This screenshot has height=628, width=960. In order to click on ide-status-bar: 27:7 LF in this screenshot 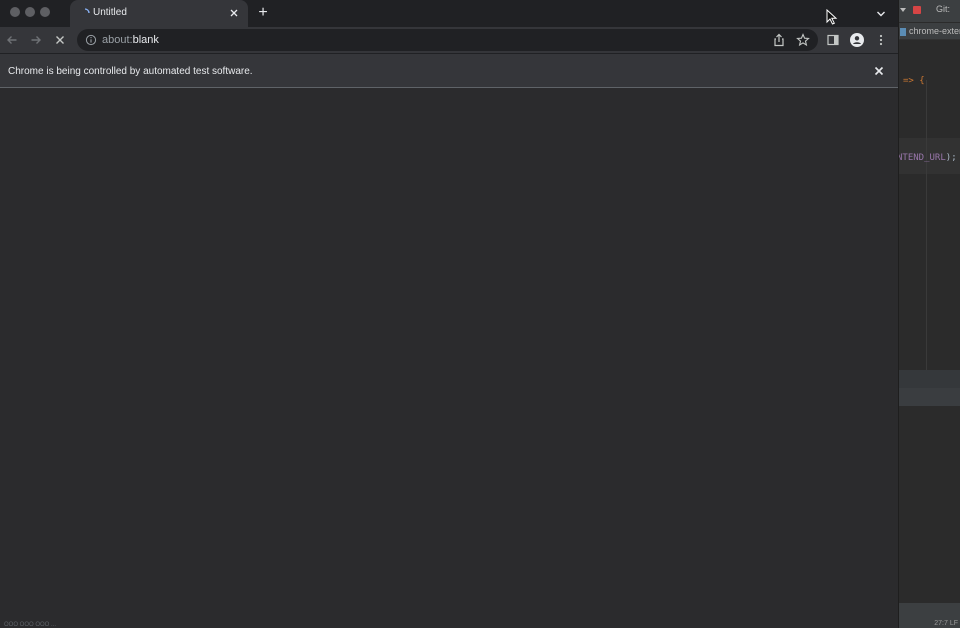, I will do `click(929, 615)`.